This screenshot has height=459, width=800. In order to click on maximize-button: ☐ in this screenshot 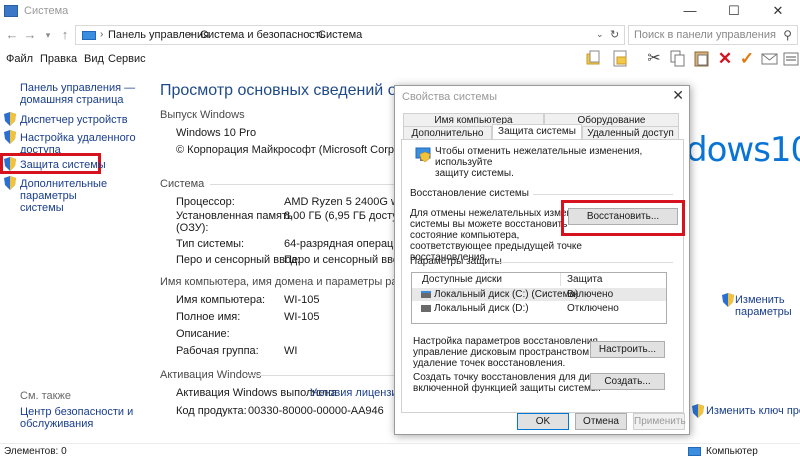, I will do `click(734, 12)`.